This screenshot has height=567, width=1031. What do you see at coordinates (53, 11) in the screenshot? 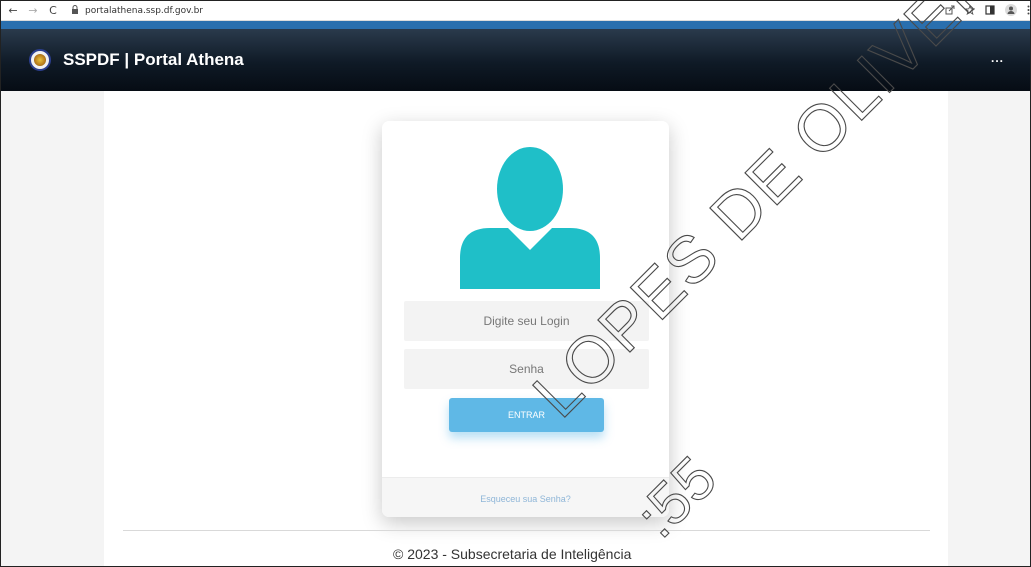
I see `reload-icon: C` at bounding box center [53, 11].